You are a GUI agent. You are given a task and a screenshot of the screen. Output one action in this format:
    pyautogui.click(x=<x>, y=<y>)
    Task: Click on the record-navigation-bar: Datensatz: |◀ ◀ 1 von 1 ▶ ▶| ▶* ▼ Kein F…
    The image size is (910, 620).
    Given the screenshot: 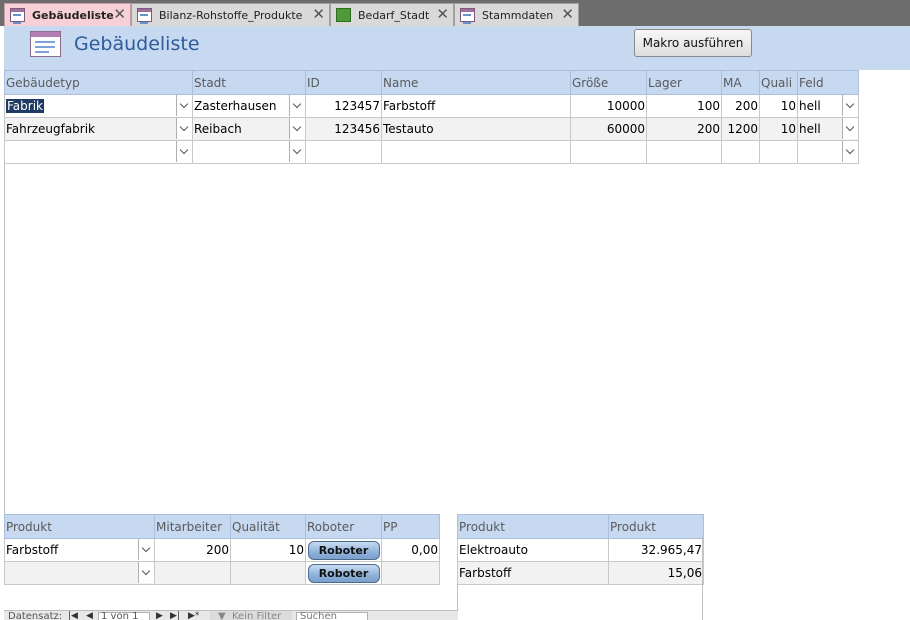 What is the action you would take?
    pyautogui.click(x=231, y=615)
    